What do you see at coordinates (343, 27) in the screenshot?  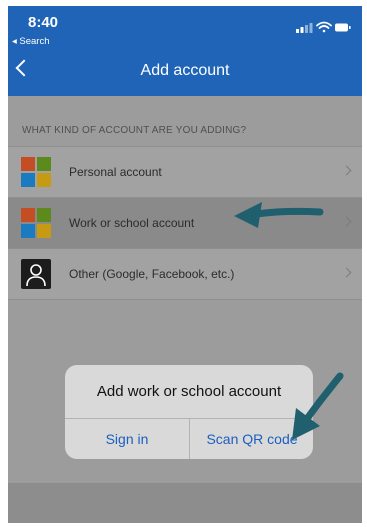 I see `battery-icon` at bounding box center [343, 27].